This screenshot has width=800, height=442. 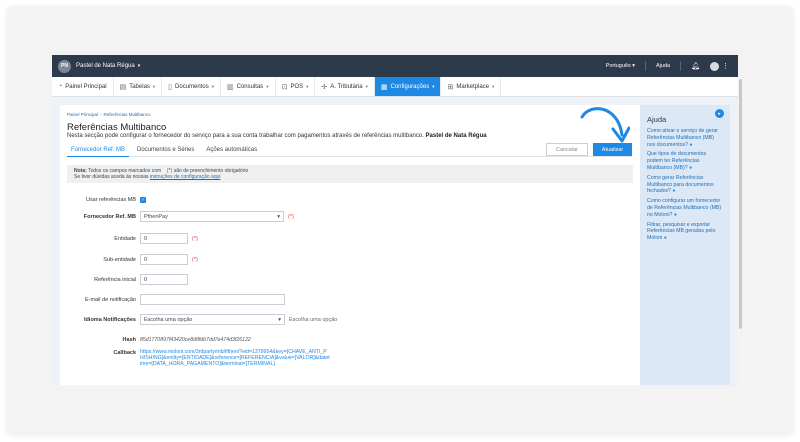 I want to click on field-label: Usar referências MB, so click(x=110, y=200).